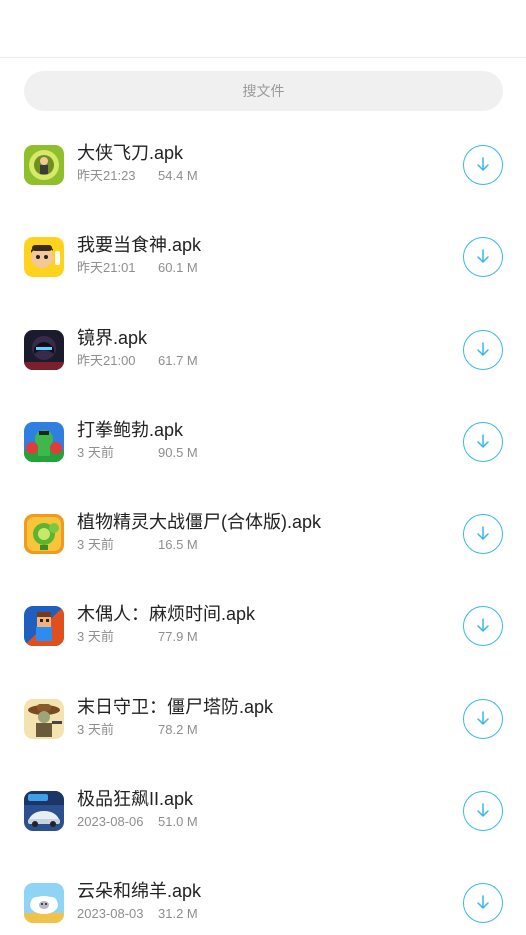 The height and width of the screenshot is (935, 526). What do you see at coordinates (106, 360) in the screenshot?
I see `file-date: 昨天21:00` at bounding box center [106, 360].